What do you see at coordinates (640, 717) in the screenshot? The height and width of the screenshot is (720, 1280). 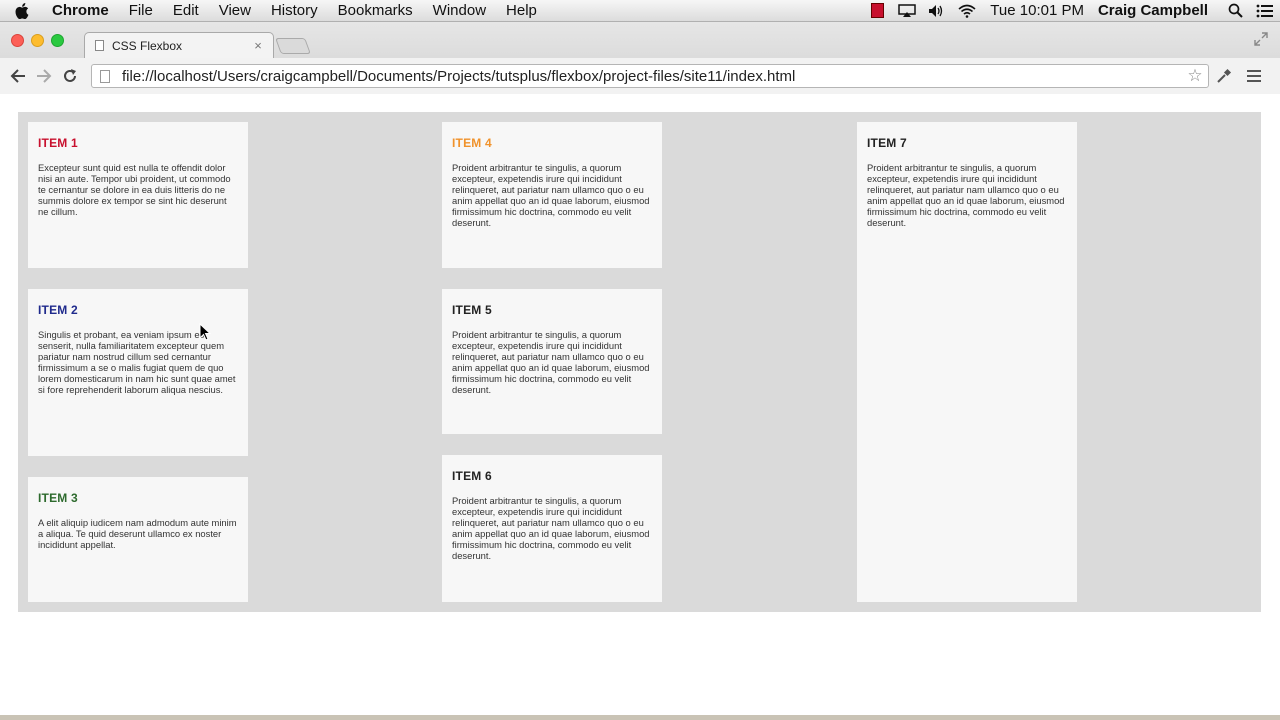 I see `desktop-edge` at bounding box center [640, 717].